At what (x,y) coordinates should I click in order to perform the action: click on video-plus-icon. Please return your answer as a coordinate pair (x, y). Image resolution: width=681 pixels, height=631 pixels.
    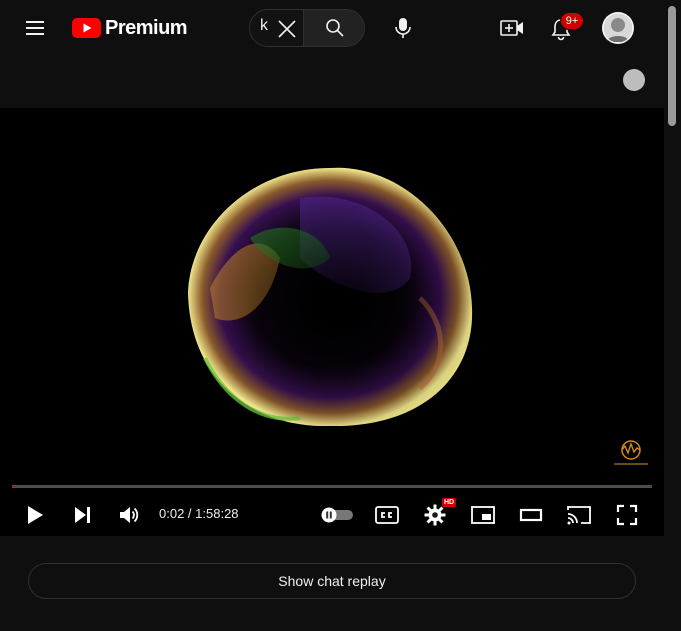
    Looking at the image, I should click on (511, 28).